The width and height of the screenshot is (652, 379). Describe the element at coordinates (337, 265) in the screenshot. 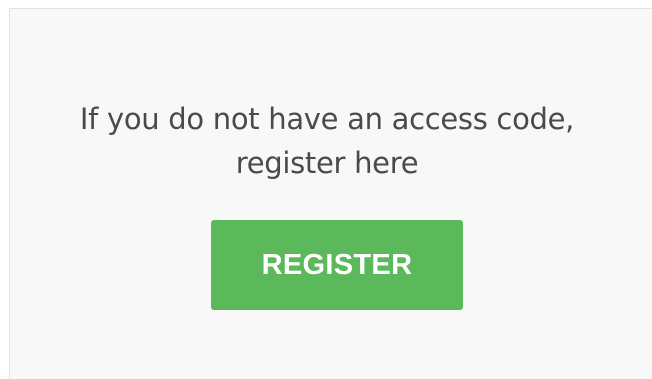

I see `register-button: REGISTER` at that location.